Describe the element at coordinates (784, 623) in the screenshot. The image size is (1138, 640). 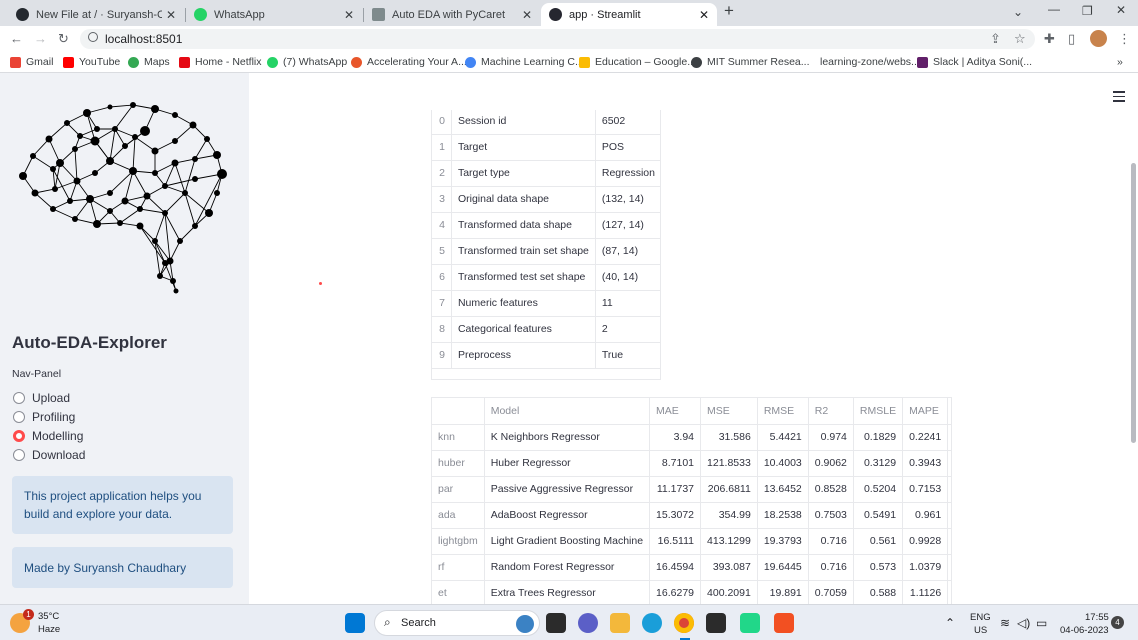
I see `app-icon` at that location.